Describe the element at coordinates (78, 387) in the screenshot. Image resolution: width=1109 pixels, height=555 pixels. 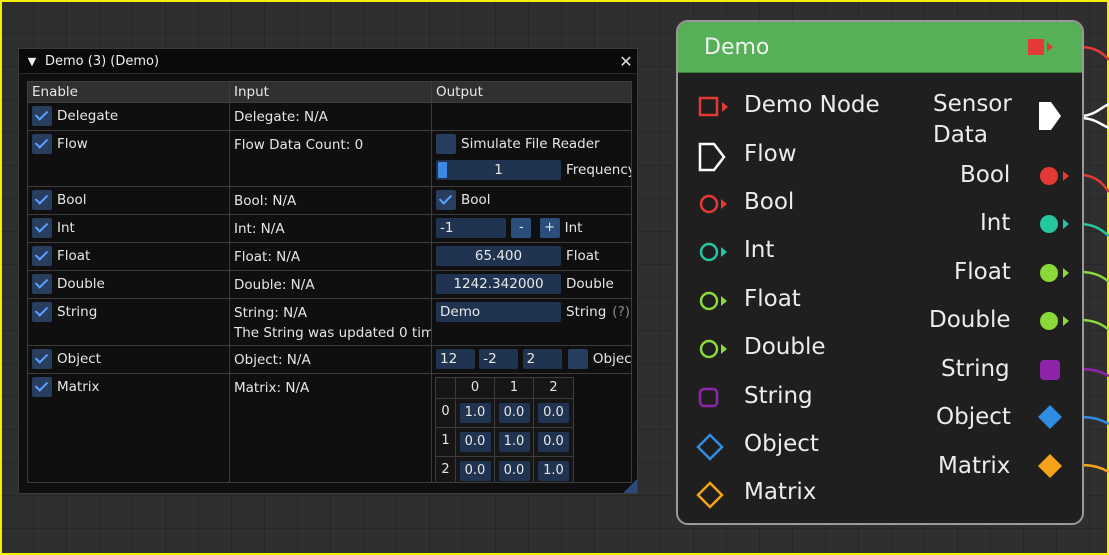
I see `enable-label: Matrix` at that location.